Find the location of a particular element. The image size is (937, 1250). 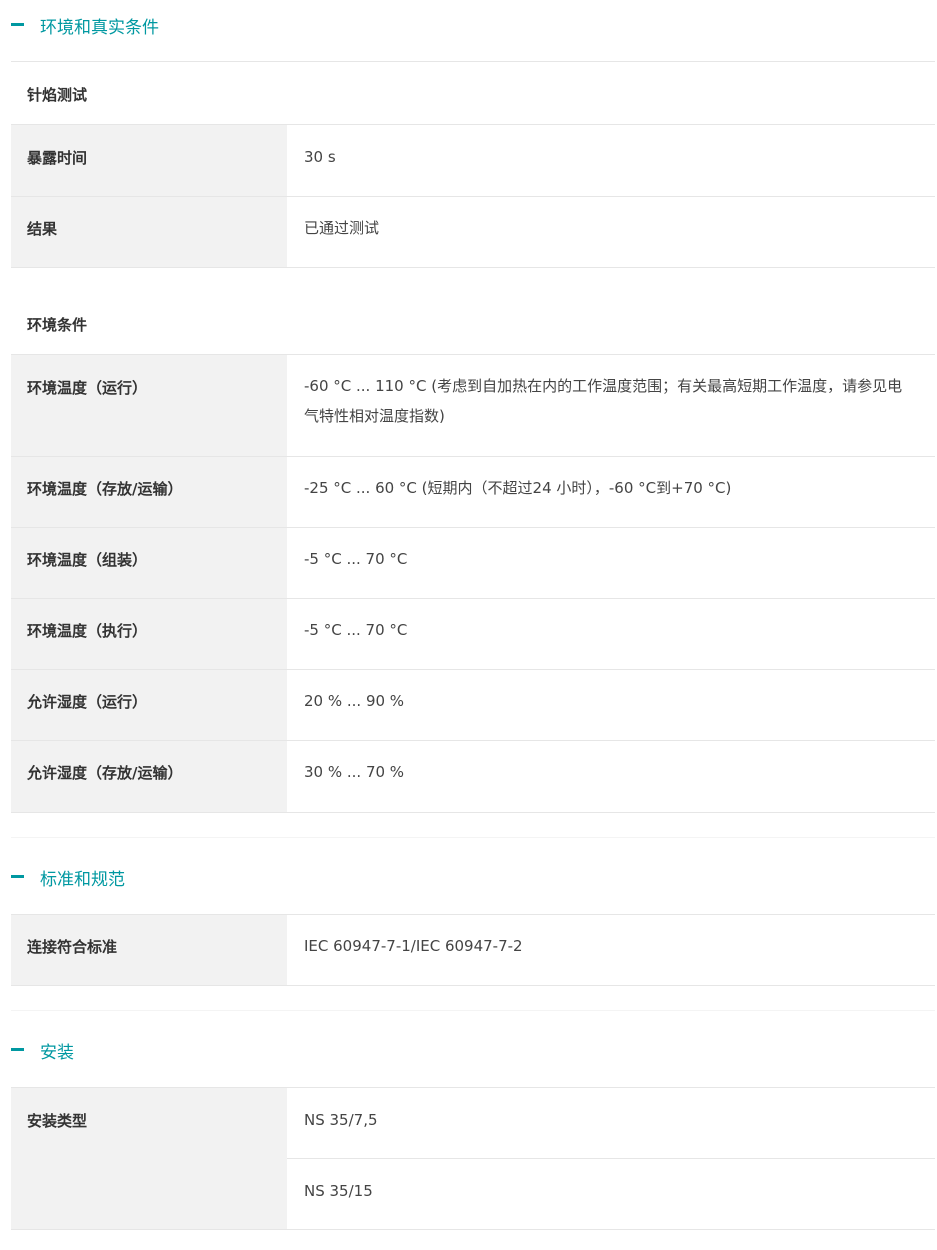

row-value: 30 % ... 70 % is located at coordinates (354, 772).